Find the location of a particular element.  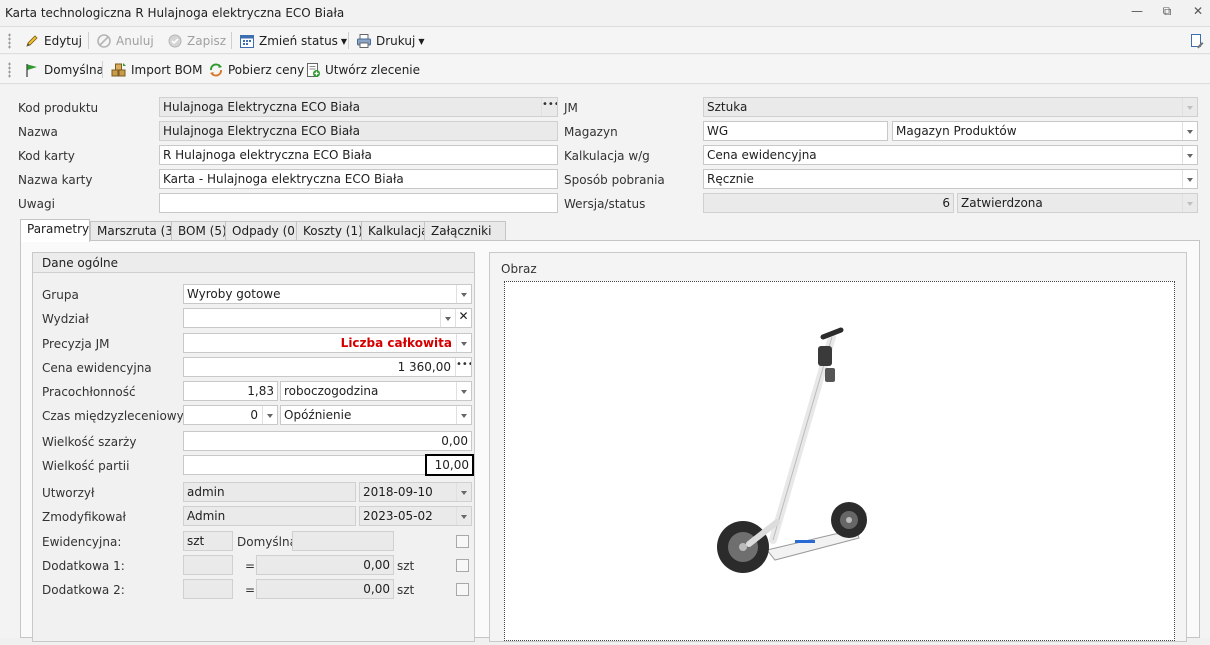

help-button is located at coordinates (1197, 41).